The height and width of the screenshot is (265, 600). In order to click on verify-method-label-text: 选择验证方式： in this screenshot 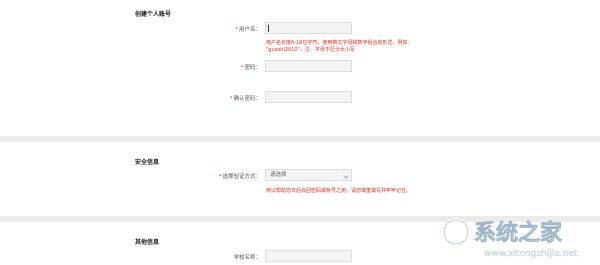, I will do `click(241, 177)`.